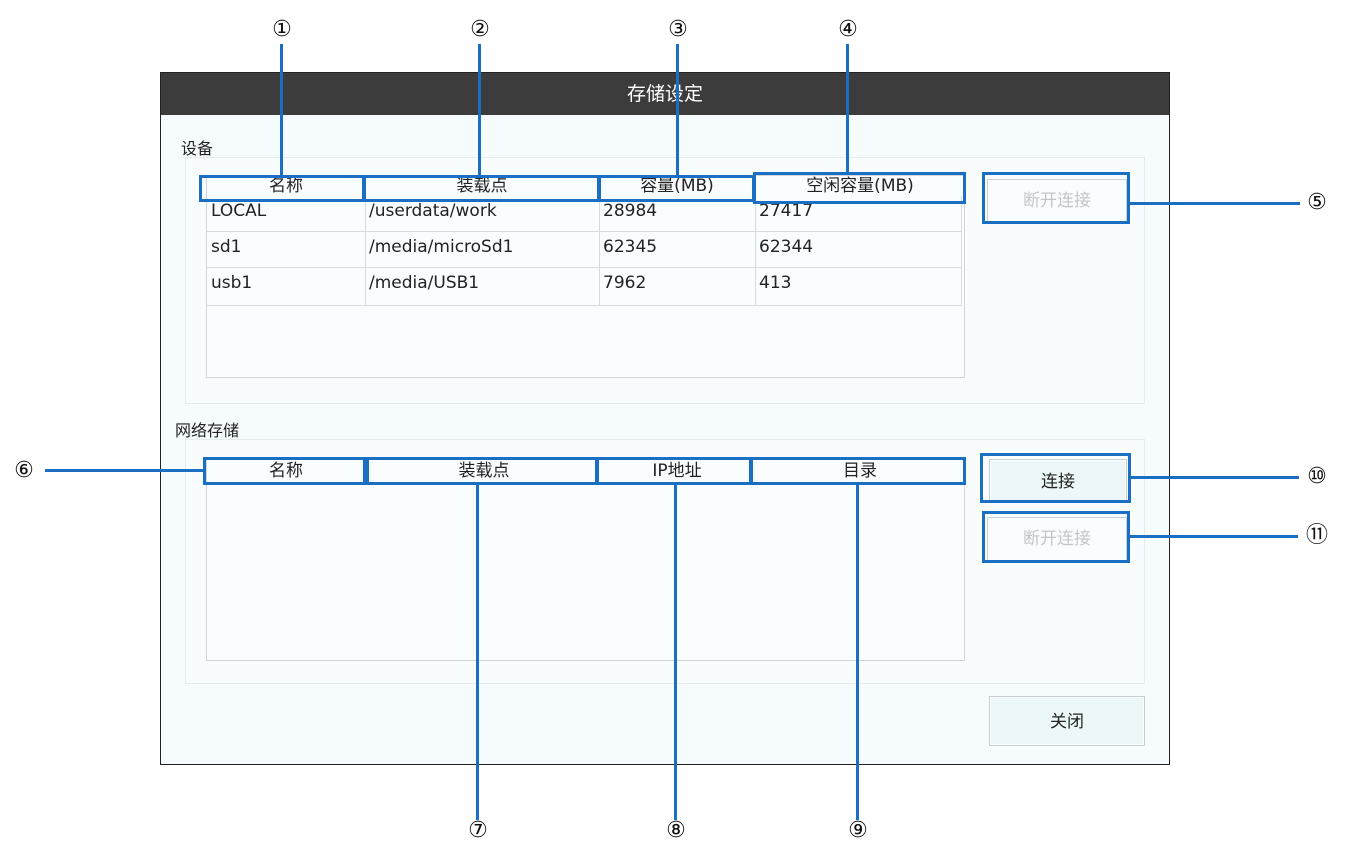  What do you see at coordinates (678, 29) in the screenshot?
I see `callout-number-3: ③` at bounding box center [678, 29].